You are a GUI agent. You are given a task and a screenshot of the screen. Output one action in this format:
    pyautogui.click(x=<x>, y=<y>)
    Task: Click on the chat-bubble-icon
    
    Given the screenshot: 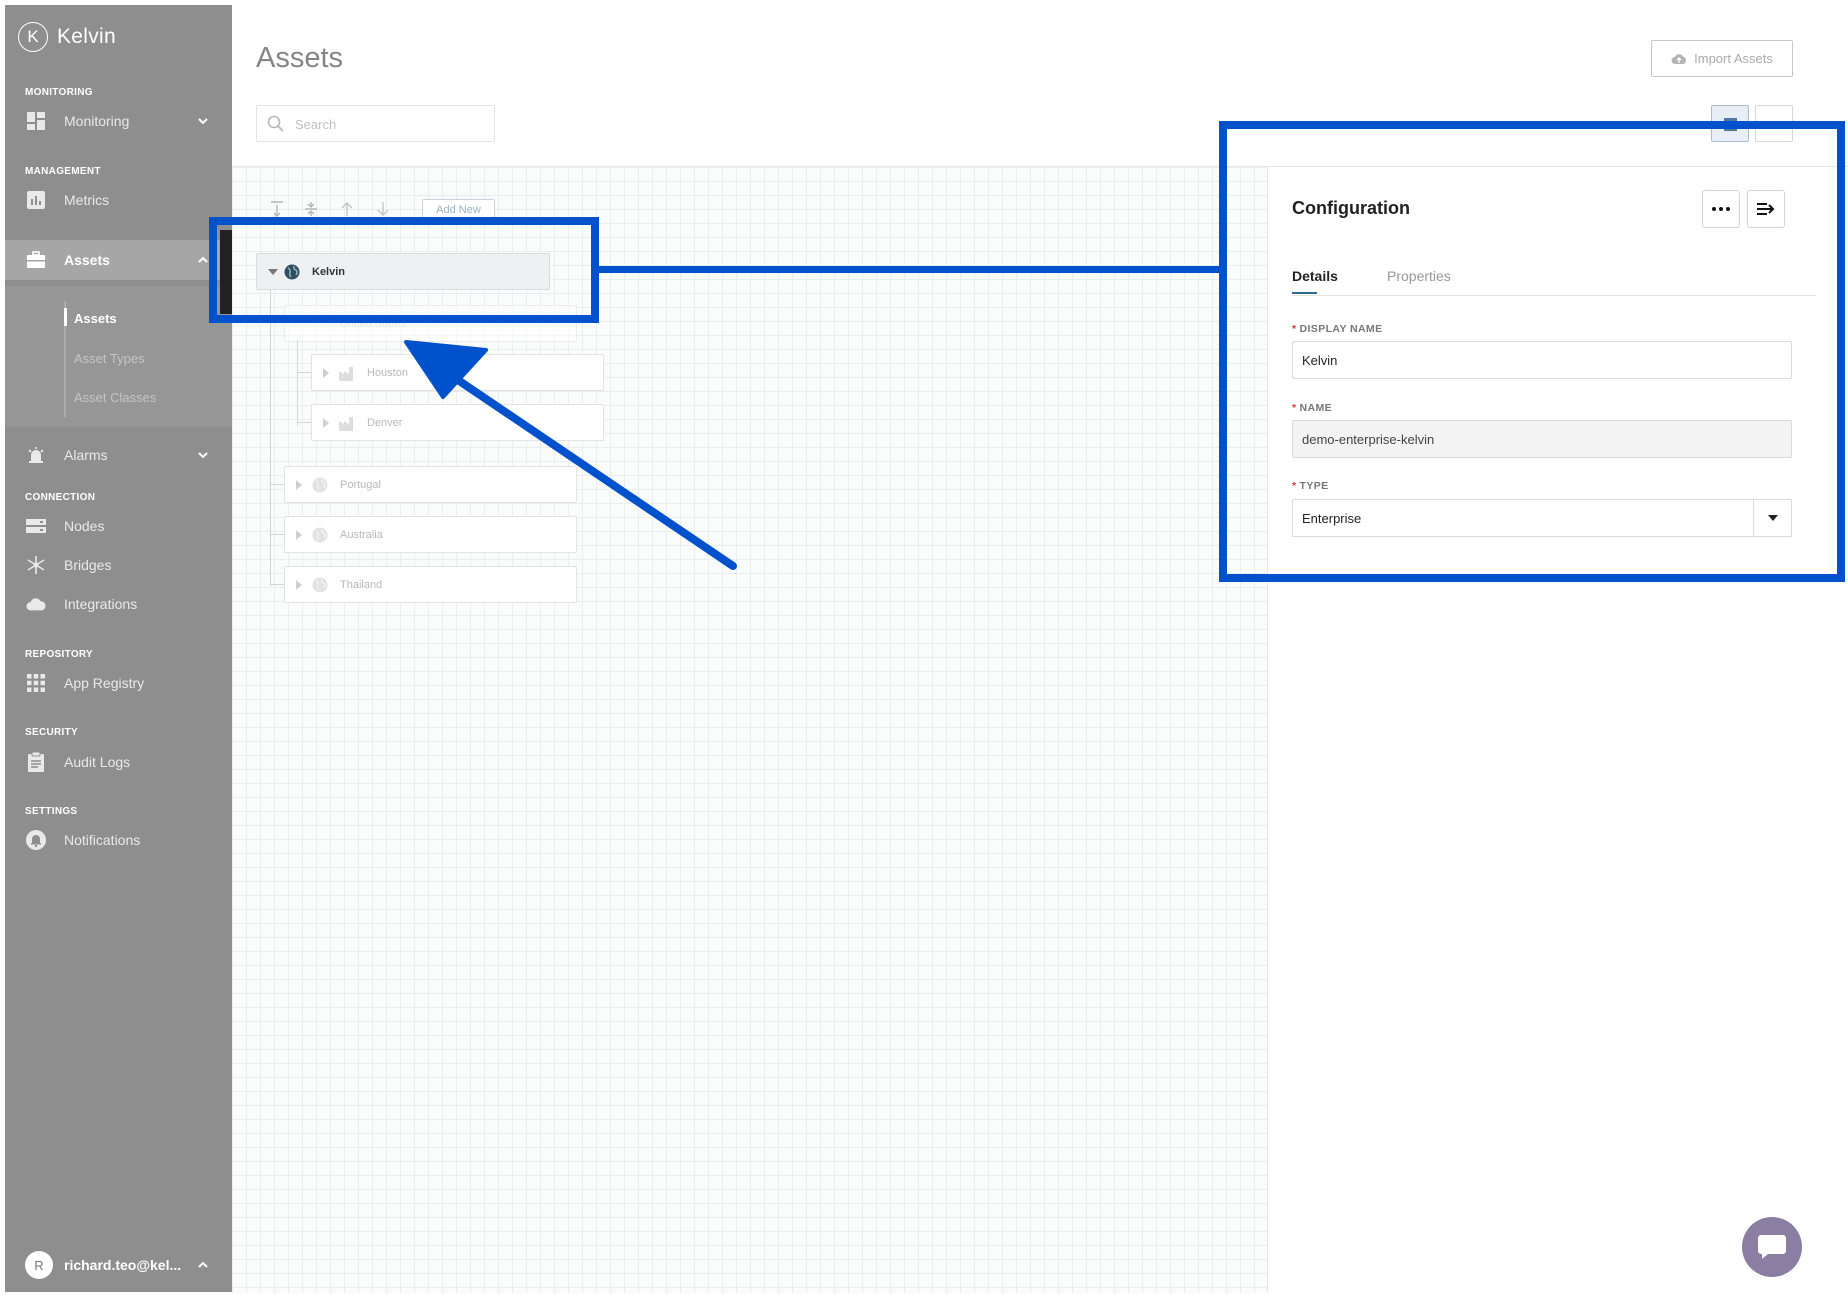 What is the action you would take?
    pyautogui.click(x=1772, y=1247)
    